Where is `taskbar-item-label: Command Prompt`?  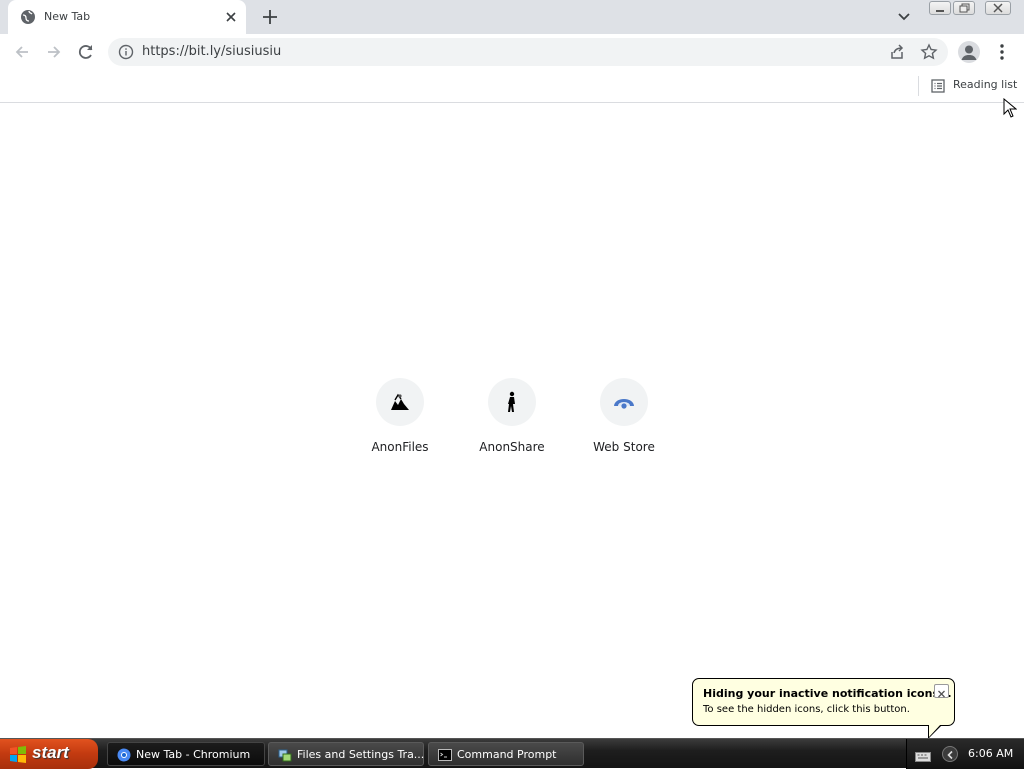
taskbar-item-label: Command Prompt is located at coordinates (507, 754).